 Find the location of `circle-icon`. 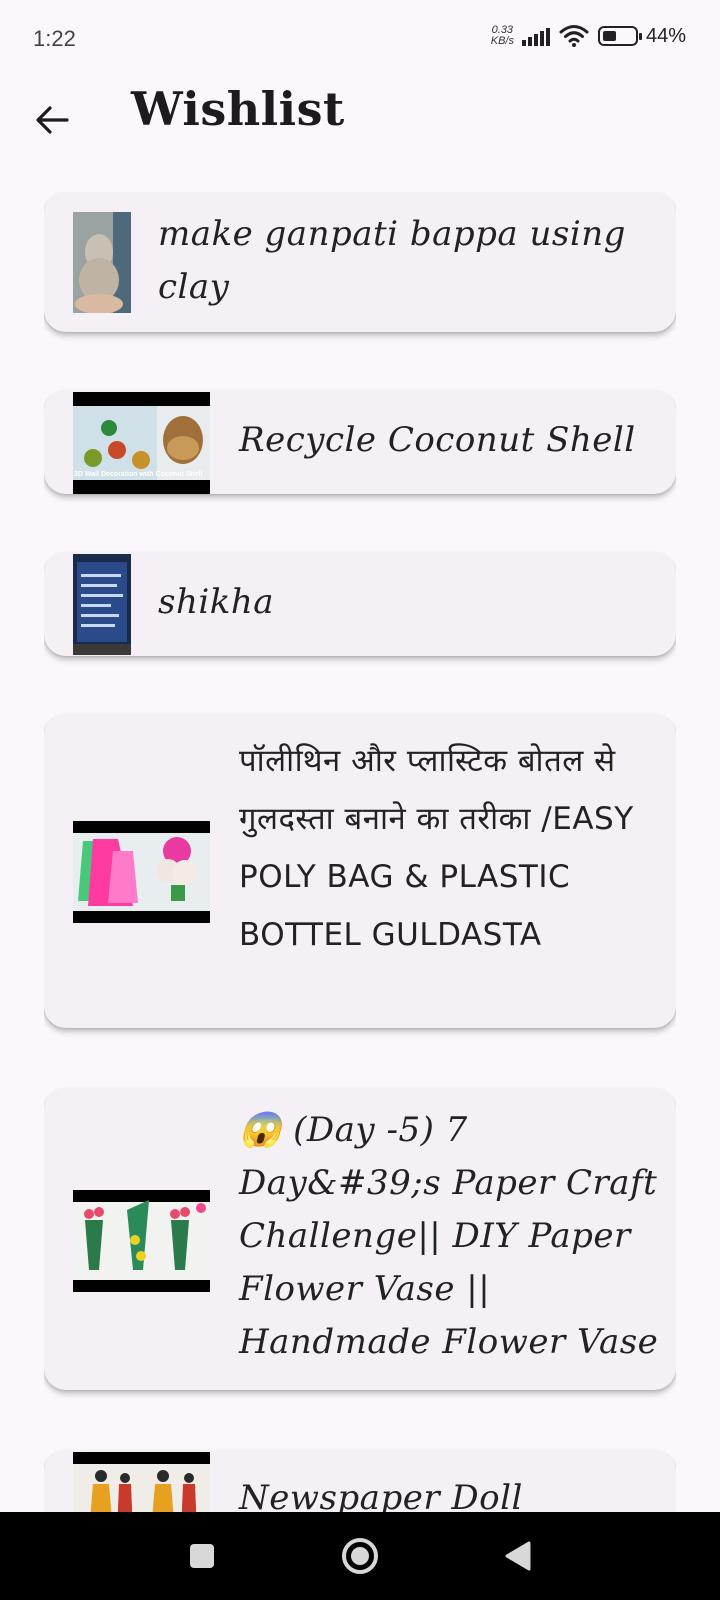

circle-icon is located at coordinates (360, 1556).